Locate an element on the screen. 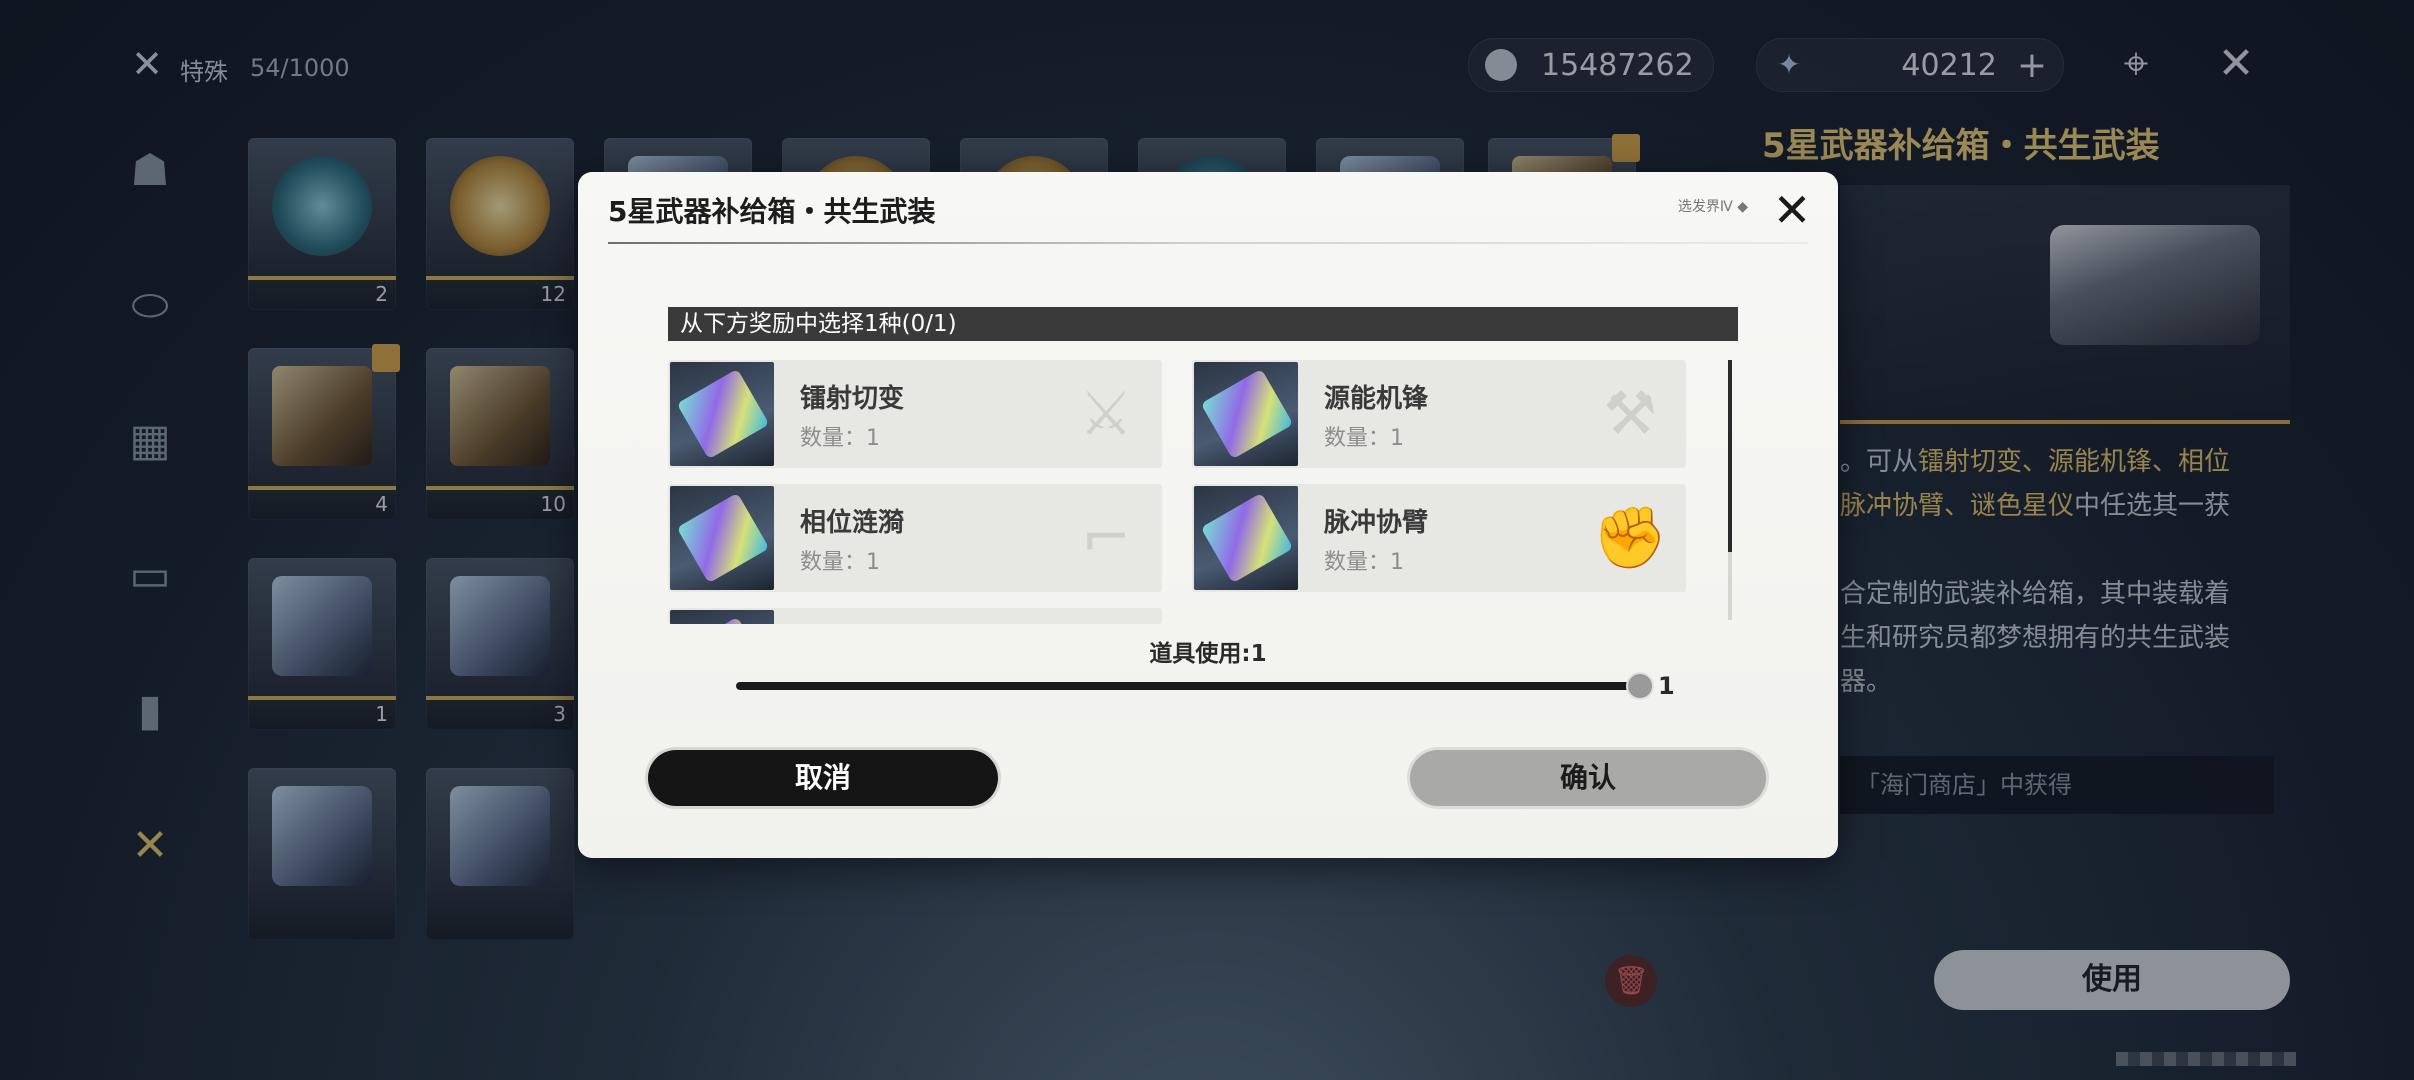 The height and width of the screenshot is (1080, 2414). star-gem-icon: ✦ is located at coordinates (1789, 64).